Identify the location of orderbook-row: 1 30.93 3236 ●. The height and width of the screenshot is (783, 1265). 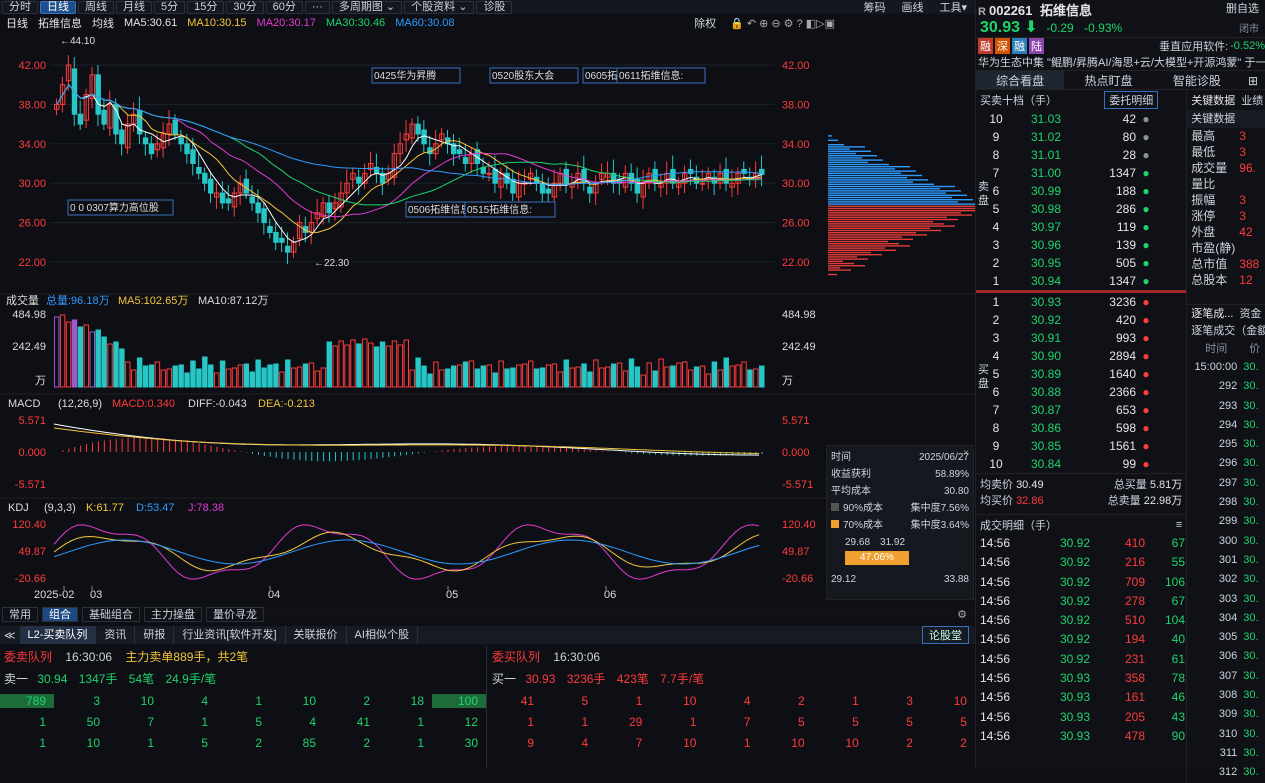
(1081, 302).